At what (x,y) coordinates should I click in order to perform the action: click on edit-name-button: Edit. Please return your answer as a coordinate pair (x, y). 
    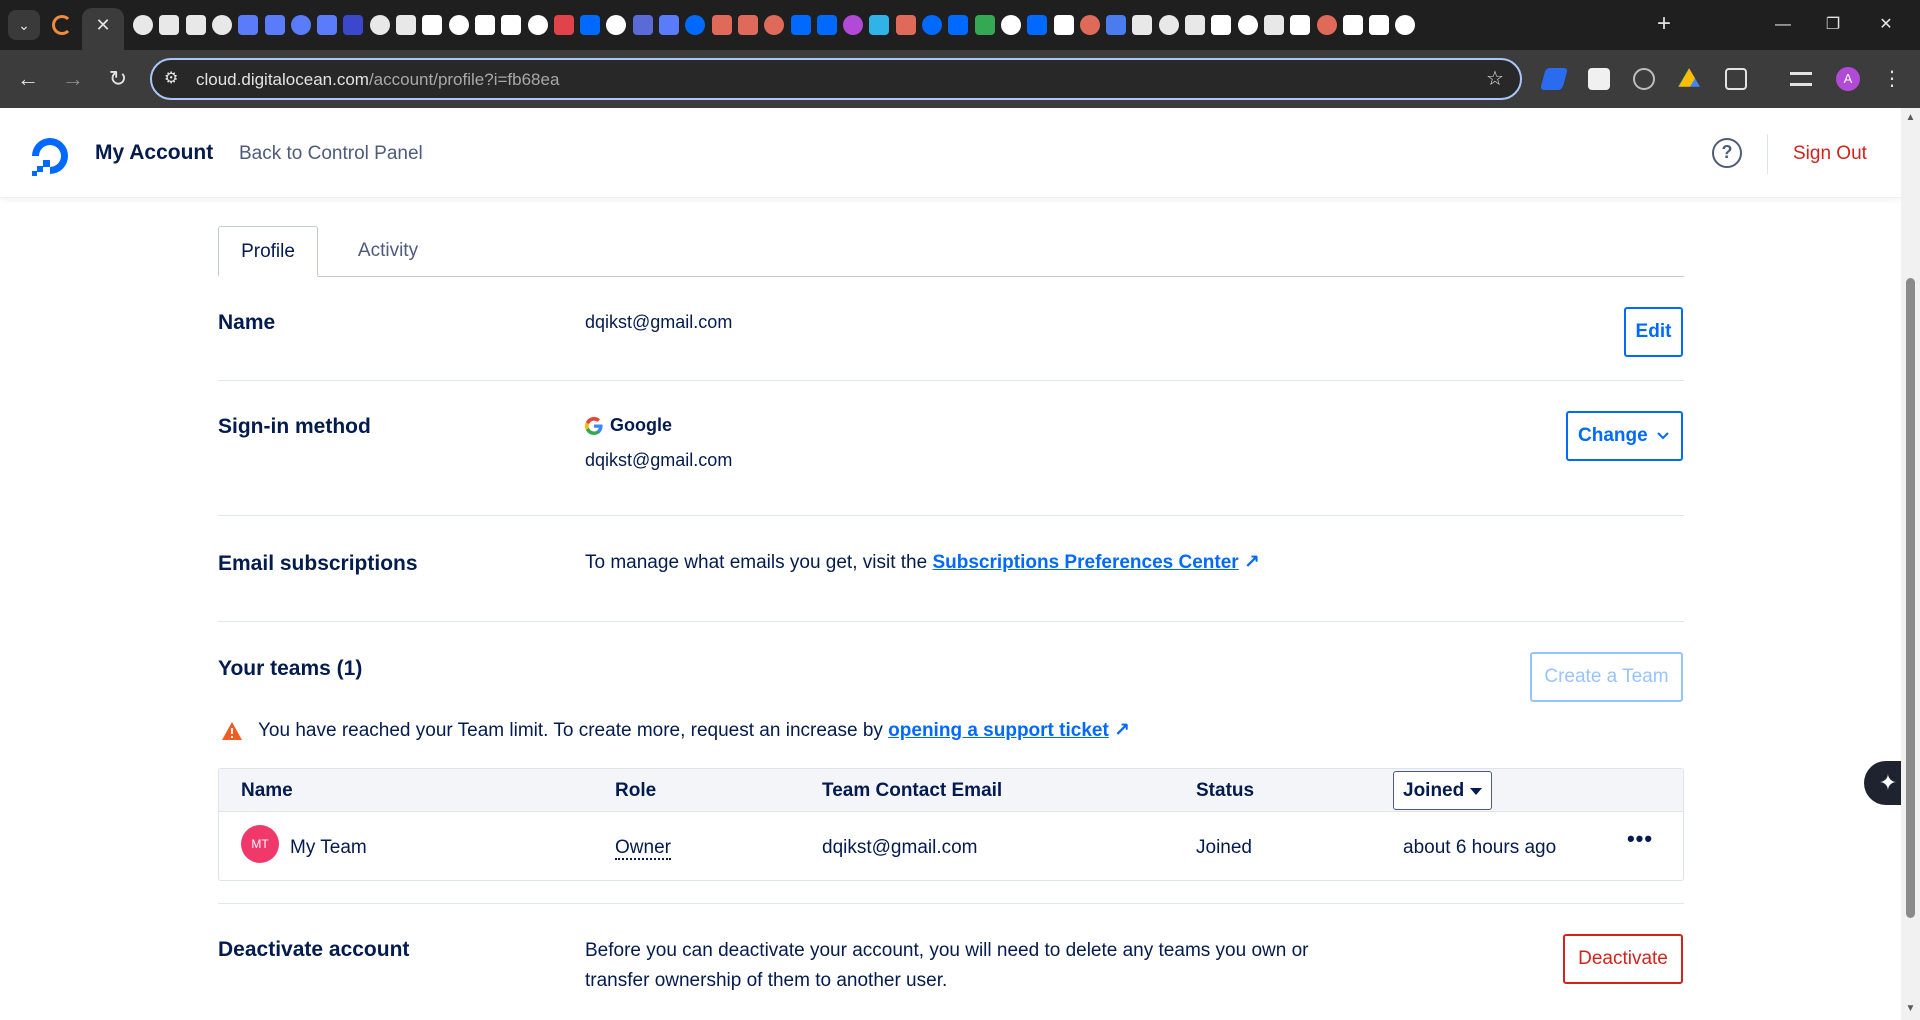
    Looking at the image, I should click on (1653, 332).